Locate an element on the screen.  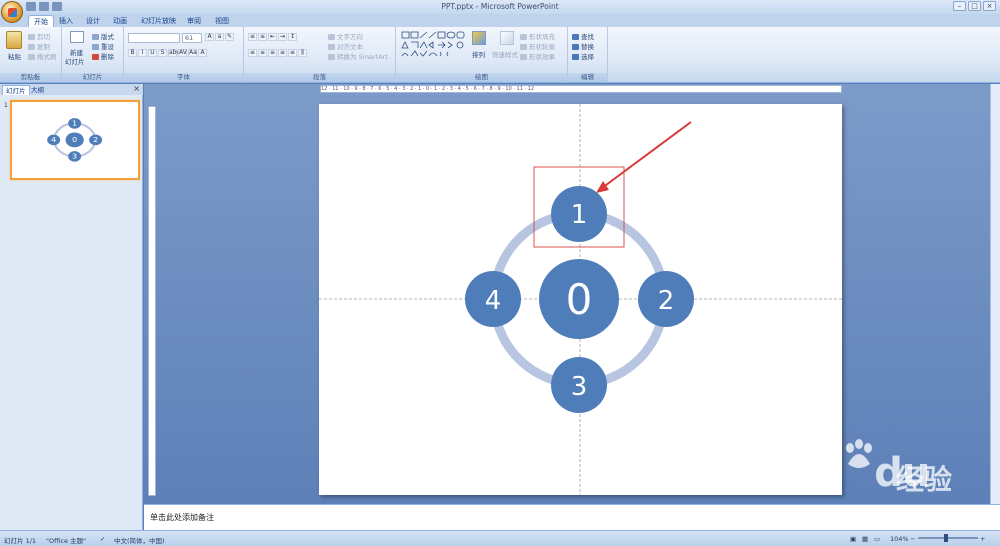
close-button: × is located at coordinates (989, 6).